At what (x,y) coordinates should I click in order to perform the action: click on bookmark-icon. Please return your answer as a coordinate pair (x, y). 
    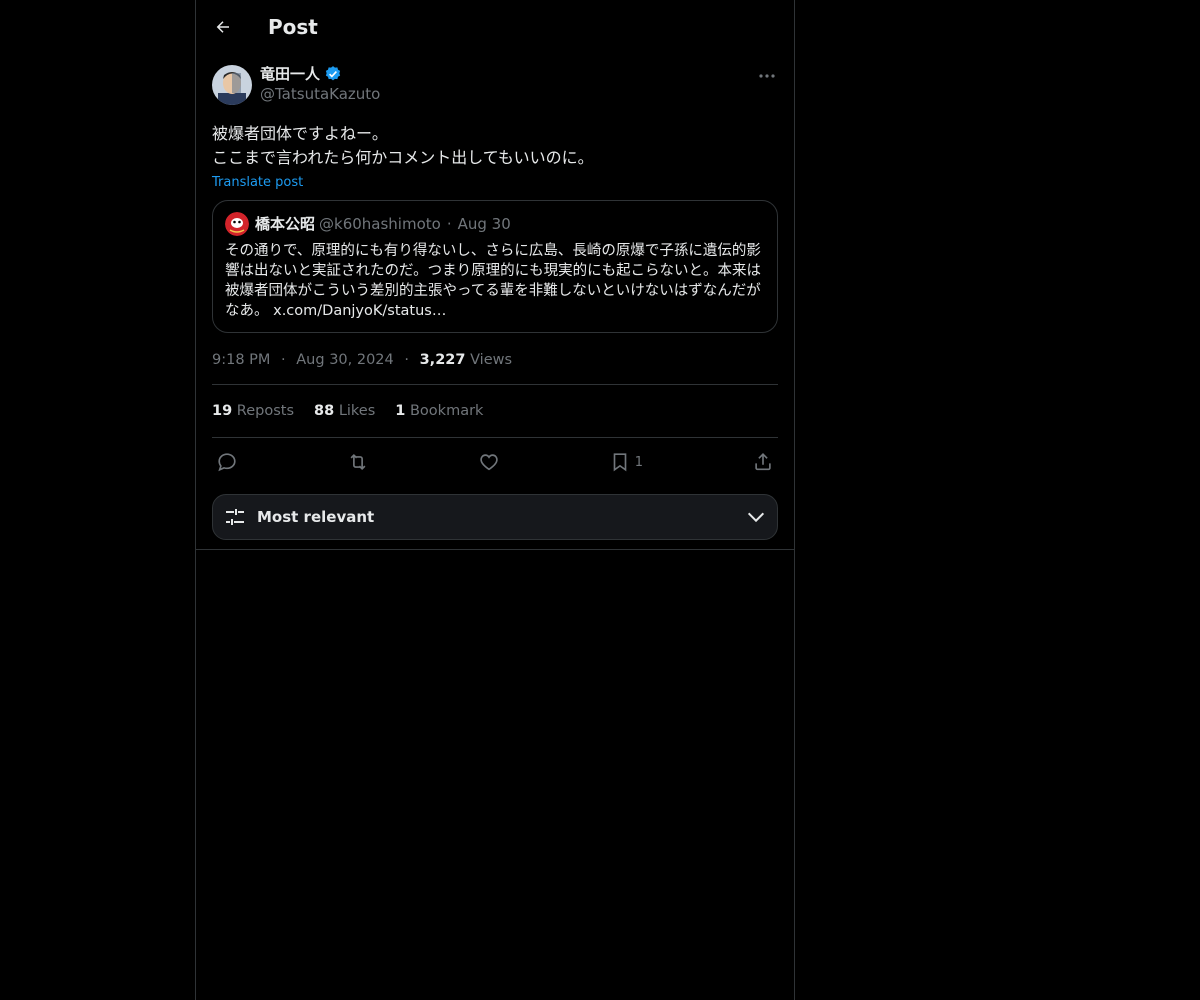
    Looking at the image, I should click on (620, 462).